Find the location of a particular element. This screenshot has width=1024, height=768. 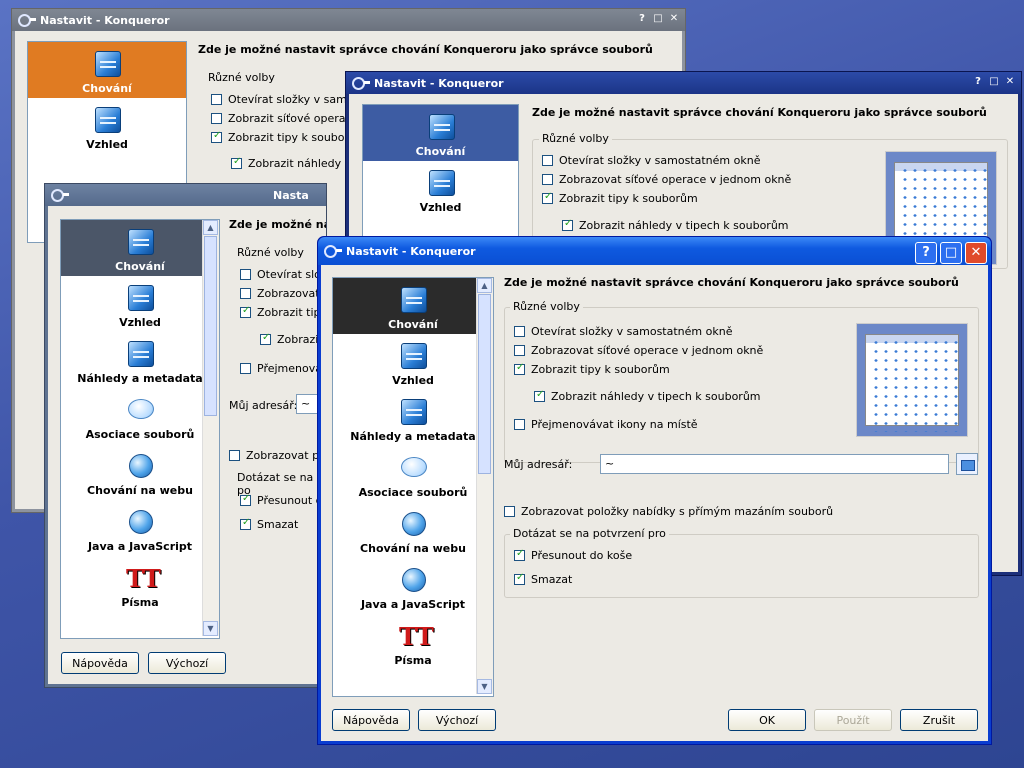

checkbox-tips: Zobrazit tipy is located at coordinates (283, 312).